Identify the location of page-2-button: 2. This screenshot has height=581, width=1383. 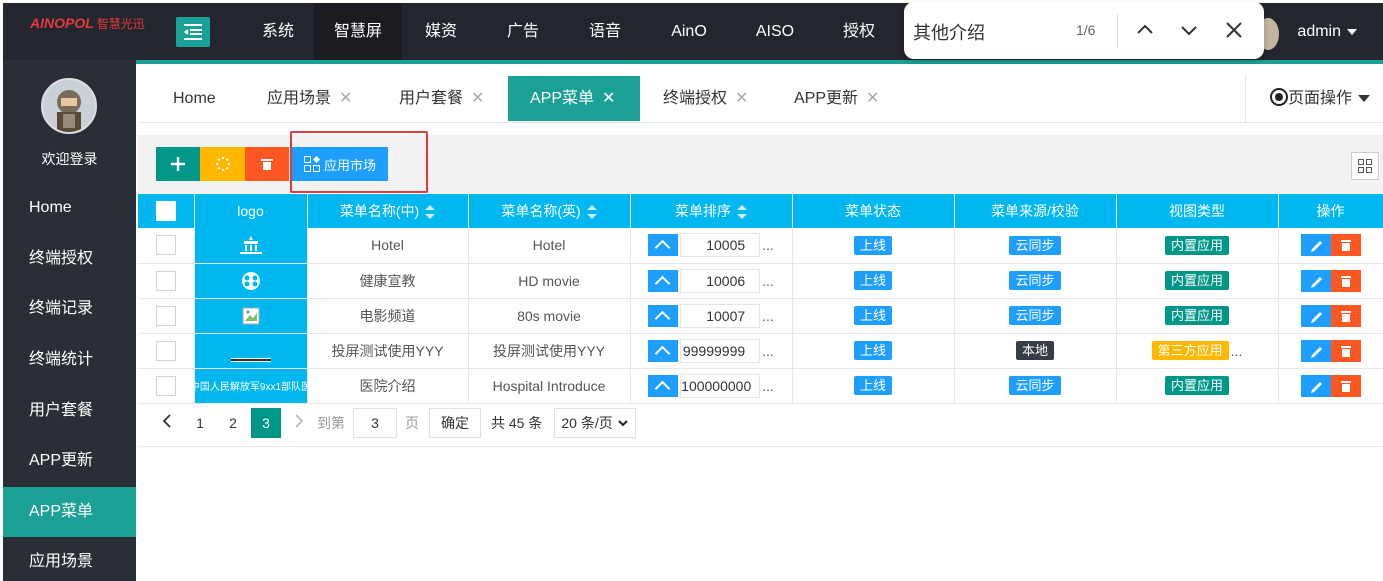
(233, 423).